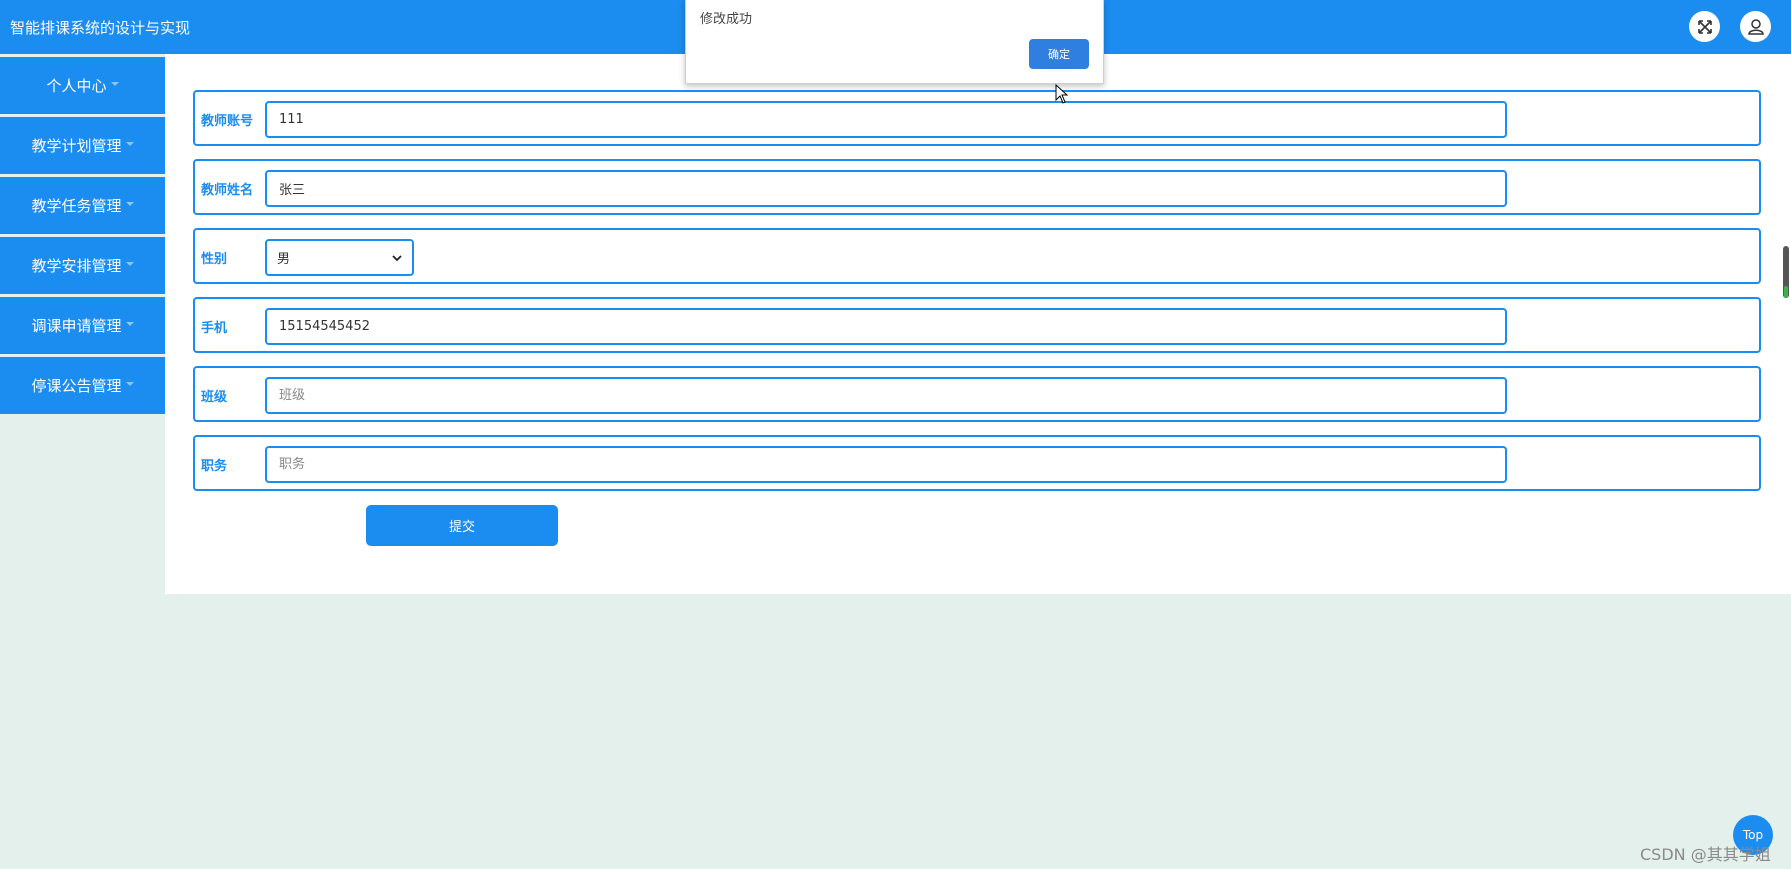 Image resolution: width=1791 pixels, height=869 pixels. What do you see at coordinates (977, 256) in the screenshot?
I see `form-row-gender: 性别 男` at bounding box center [977, 256].